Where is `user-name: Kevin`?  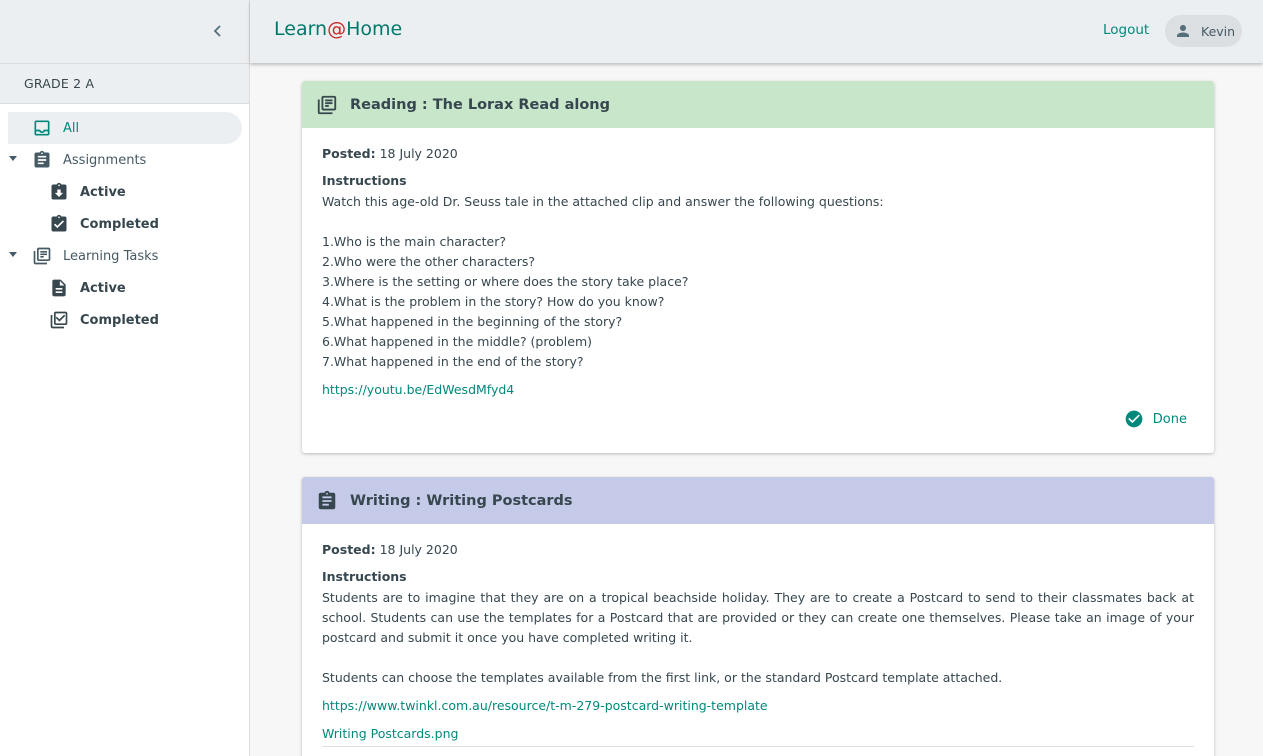 user-name: Kevin is located at coordinates (1218, 31).